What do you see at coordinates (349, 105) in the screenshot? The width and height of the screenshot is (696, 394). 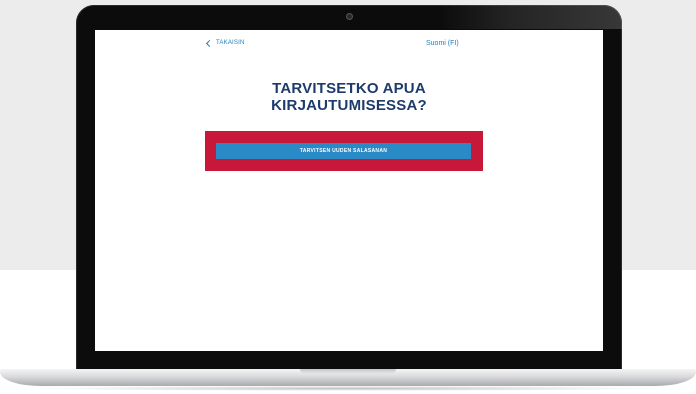 I see `page-title-line-2: KIRJAUTUMISESSA?` at bounding box center [349, 105].